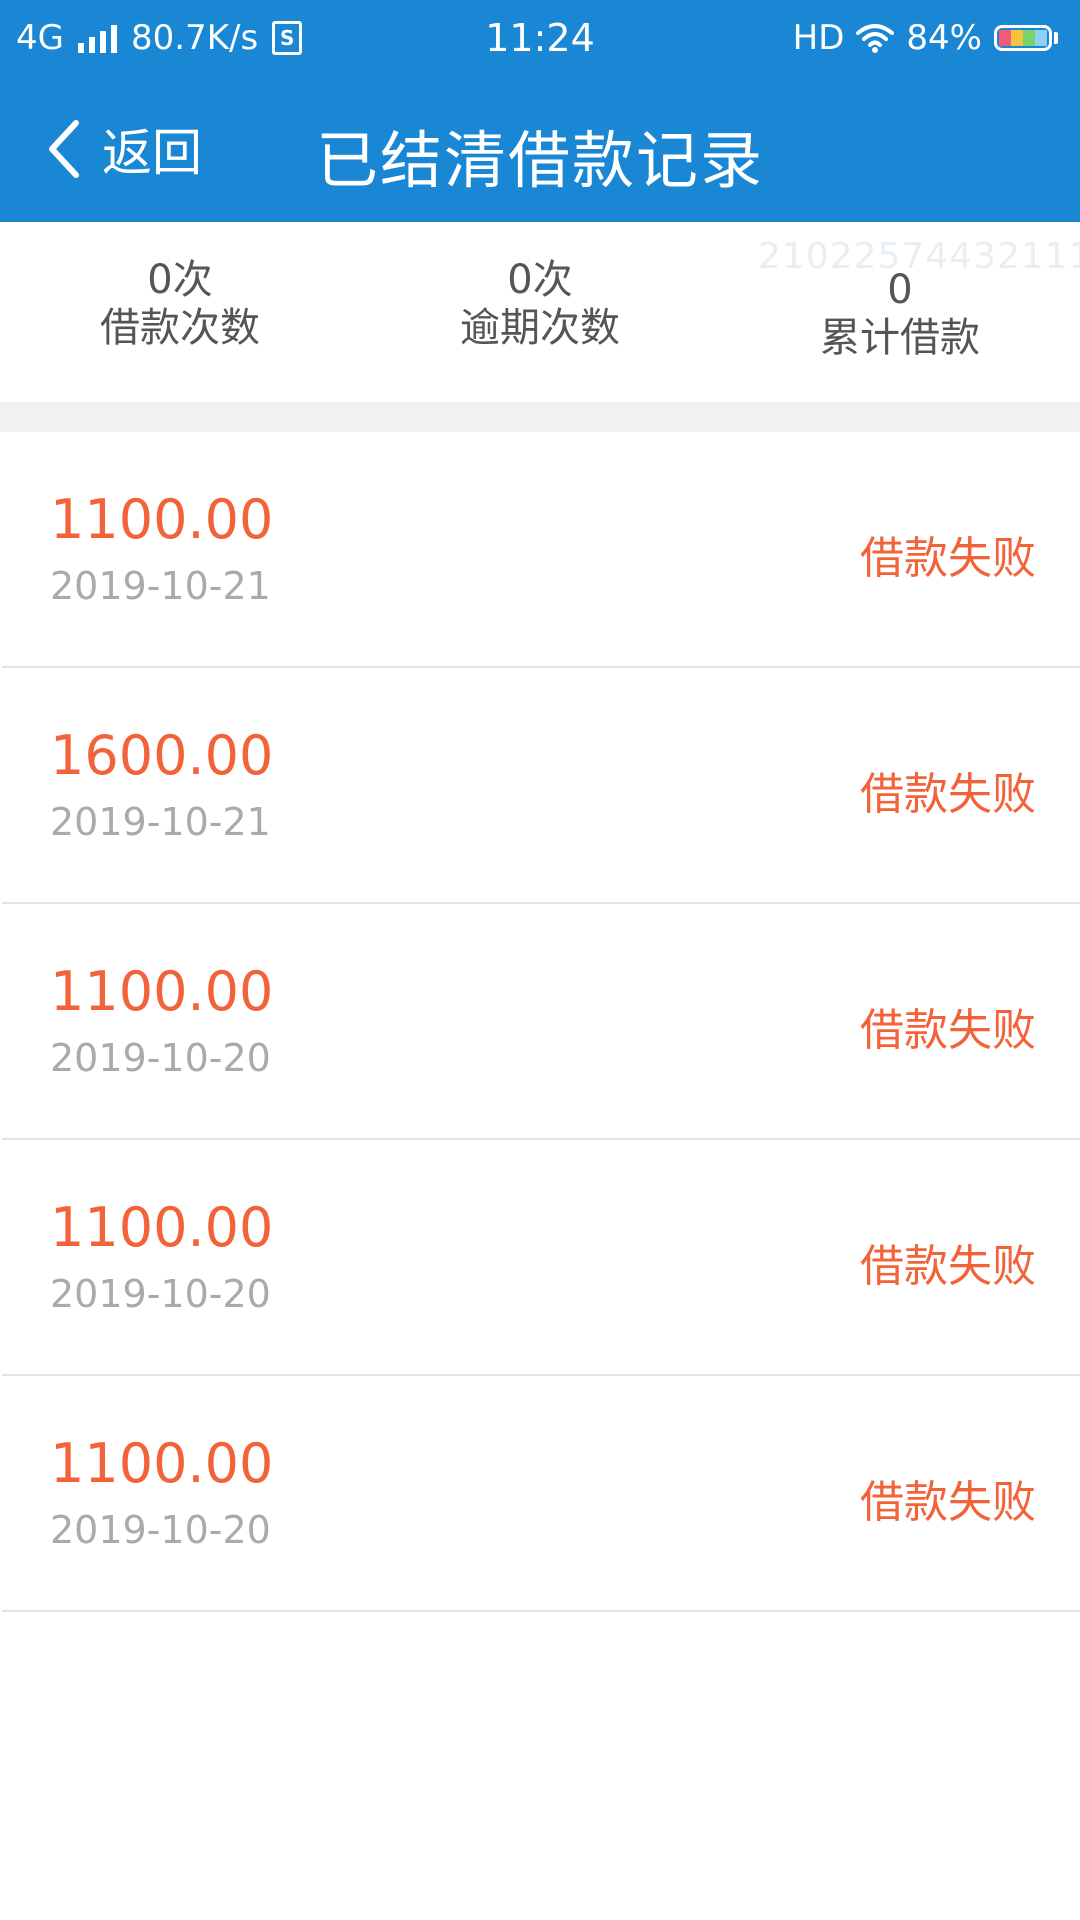  Describe the element at coordinates (818, 38) in the screenshot. I see `hd-indicator: HD` at that location.